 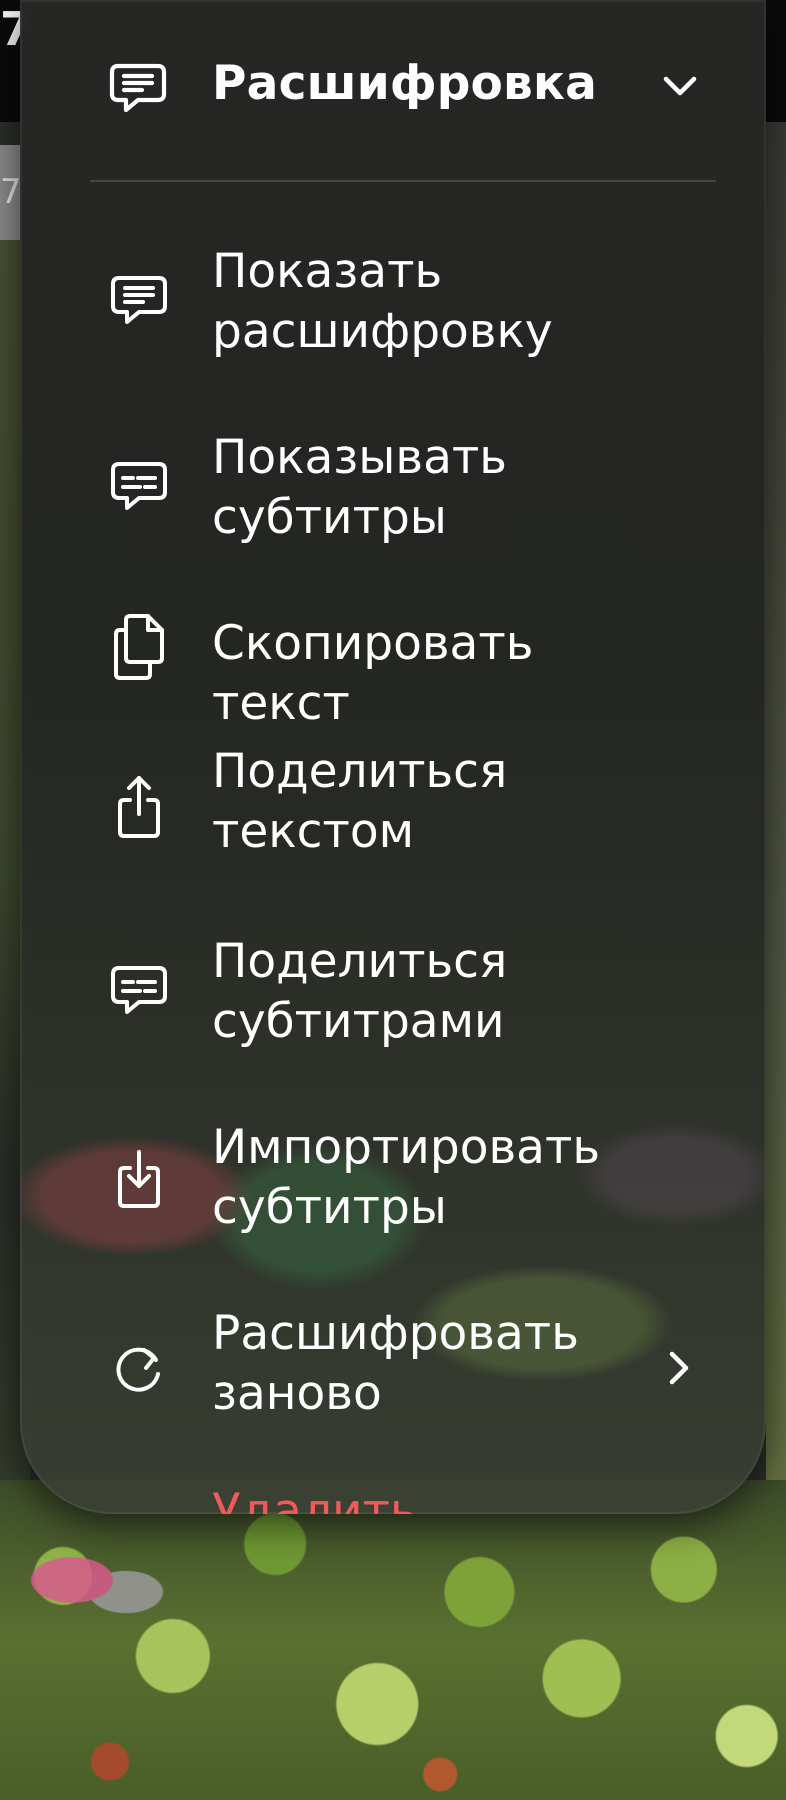 I want to click on menu-divider, so click(x=403, y=181).